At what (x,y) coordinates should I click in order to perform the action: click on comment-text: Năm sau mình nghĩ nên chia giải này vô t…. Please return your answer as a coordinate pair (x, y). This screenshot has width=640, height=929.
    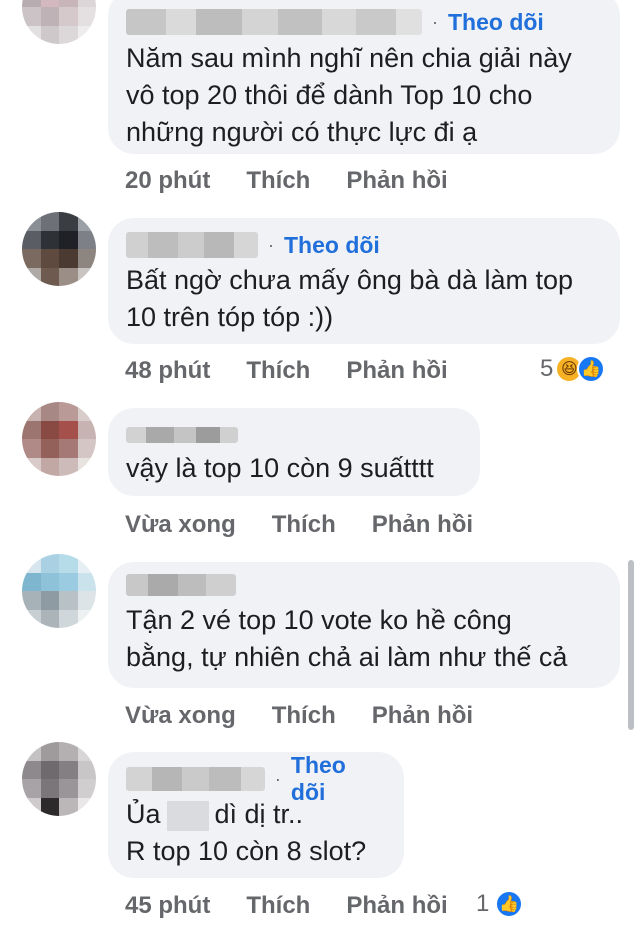
    Looking at the image, I should click on (349, 95).